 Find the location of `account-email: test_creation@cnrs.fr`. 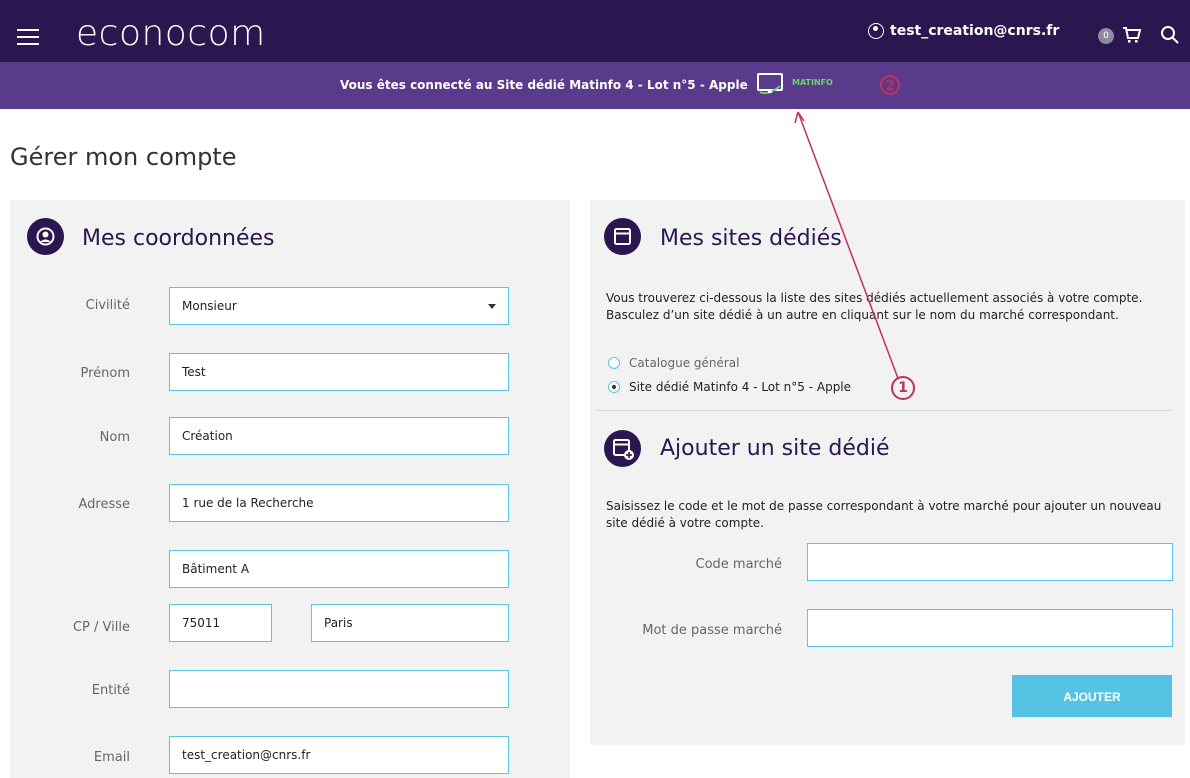

account-email: test_creation@cnrs.fr is located at coordinates (975, 31).